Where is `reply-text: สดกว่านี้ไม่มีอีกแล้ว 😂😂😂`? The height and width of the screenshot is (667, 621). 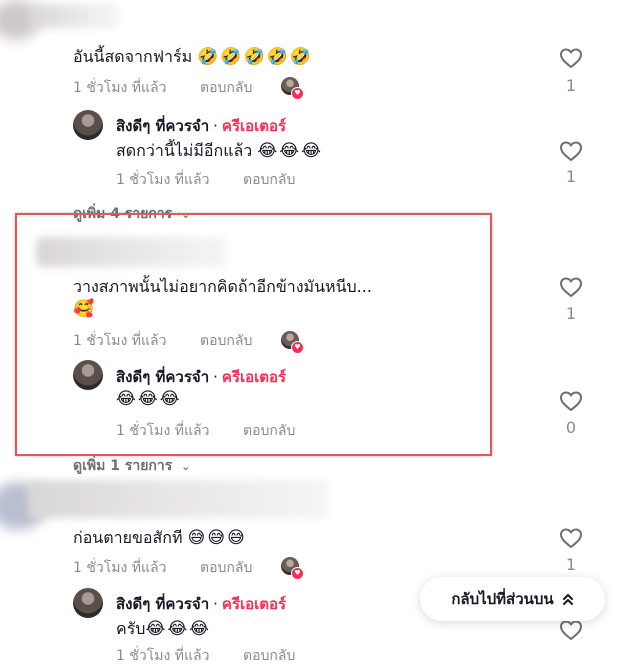 reply-text: สดกว่านี้ไม่มีอีกแล้ว 😂😂😂 is located at coordinates (219, 151).